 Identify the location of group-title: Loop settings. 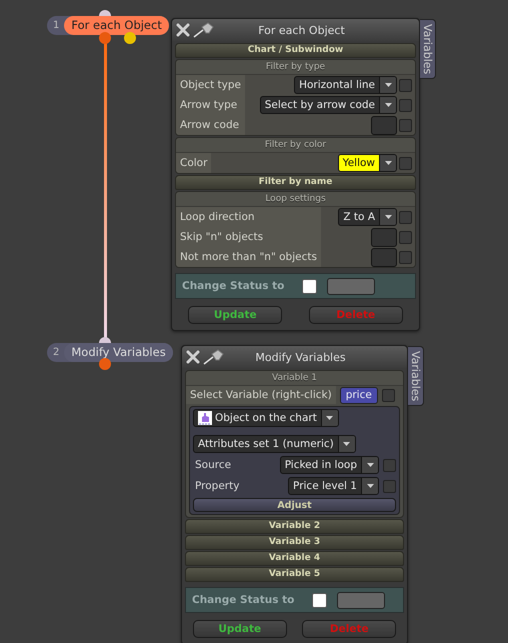
(295, 199).